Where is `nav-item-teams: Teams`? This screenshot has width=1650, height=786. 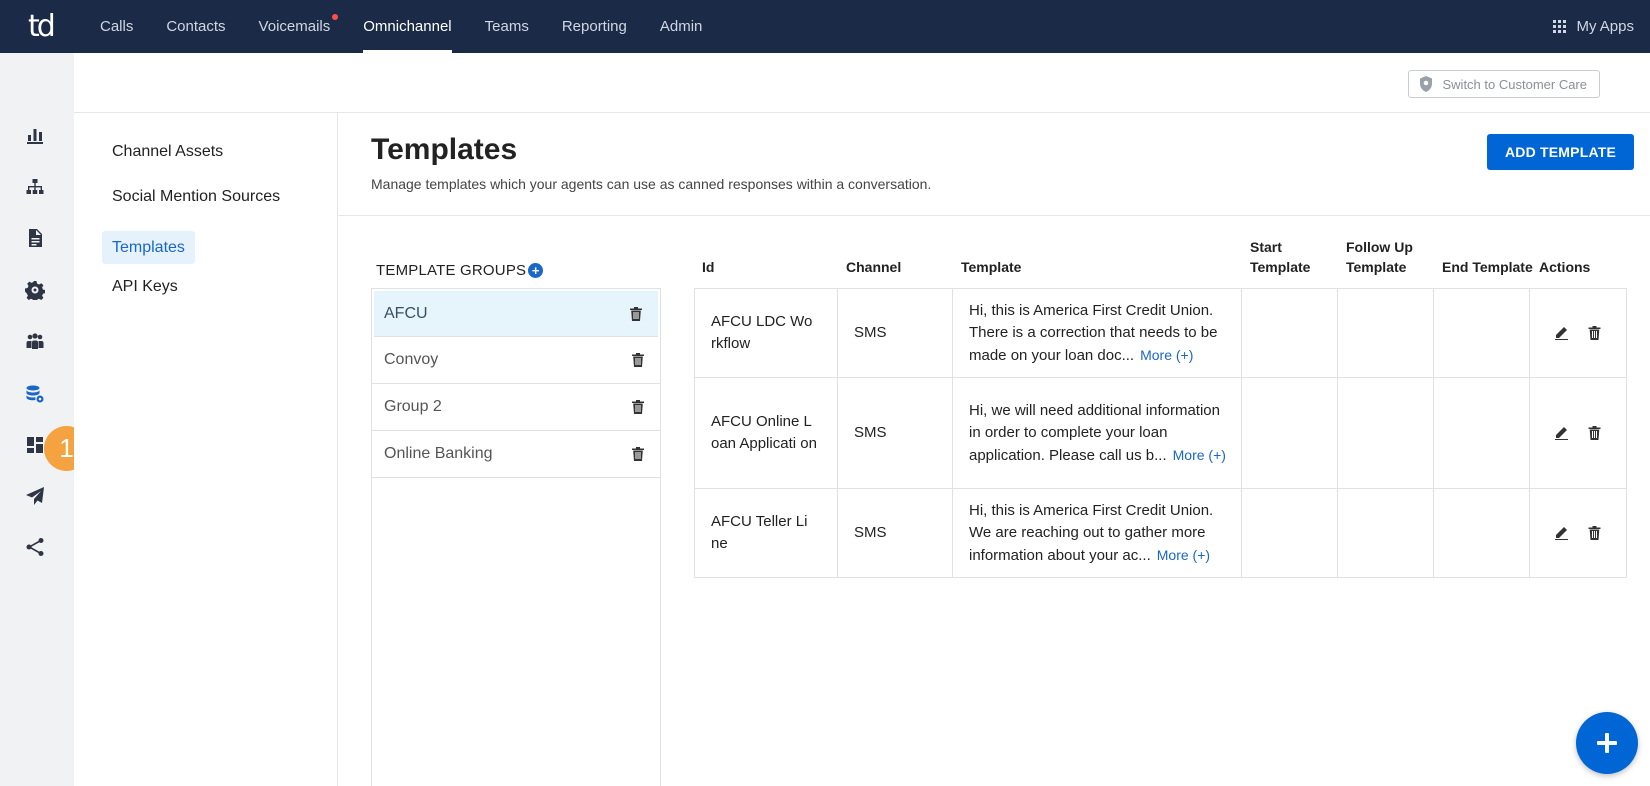 nav-item-teams: Teams is located at coordinates (507, 26).